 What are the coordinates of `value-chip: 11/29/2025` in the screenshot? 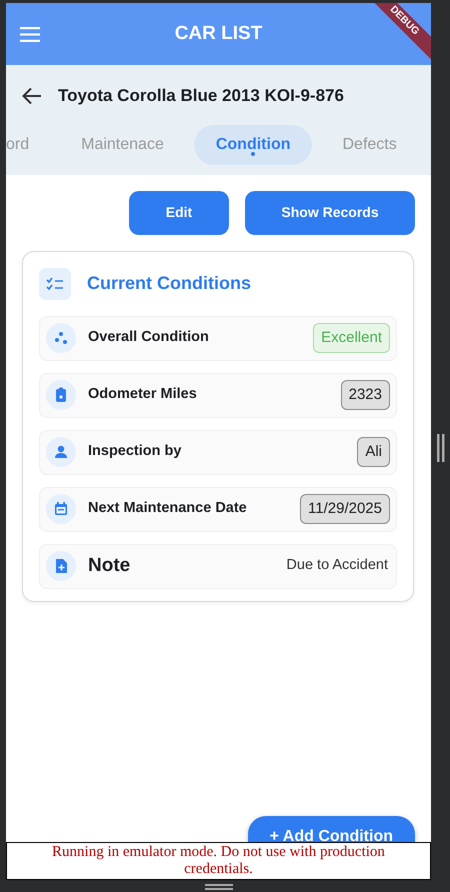 It's located at (345, 509).